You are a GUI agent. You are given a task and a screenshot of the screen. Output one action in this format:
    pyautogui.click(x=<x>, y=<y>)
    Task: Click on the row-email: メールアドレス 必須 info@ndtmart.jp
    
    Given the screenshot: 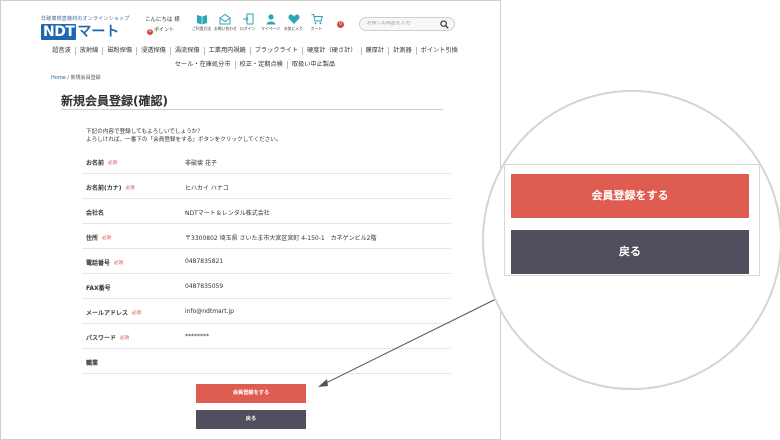 What is the action you would take?
    pyautogui.click(x=266, y=311)
    